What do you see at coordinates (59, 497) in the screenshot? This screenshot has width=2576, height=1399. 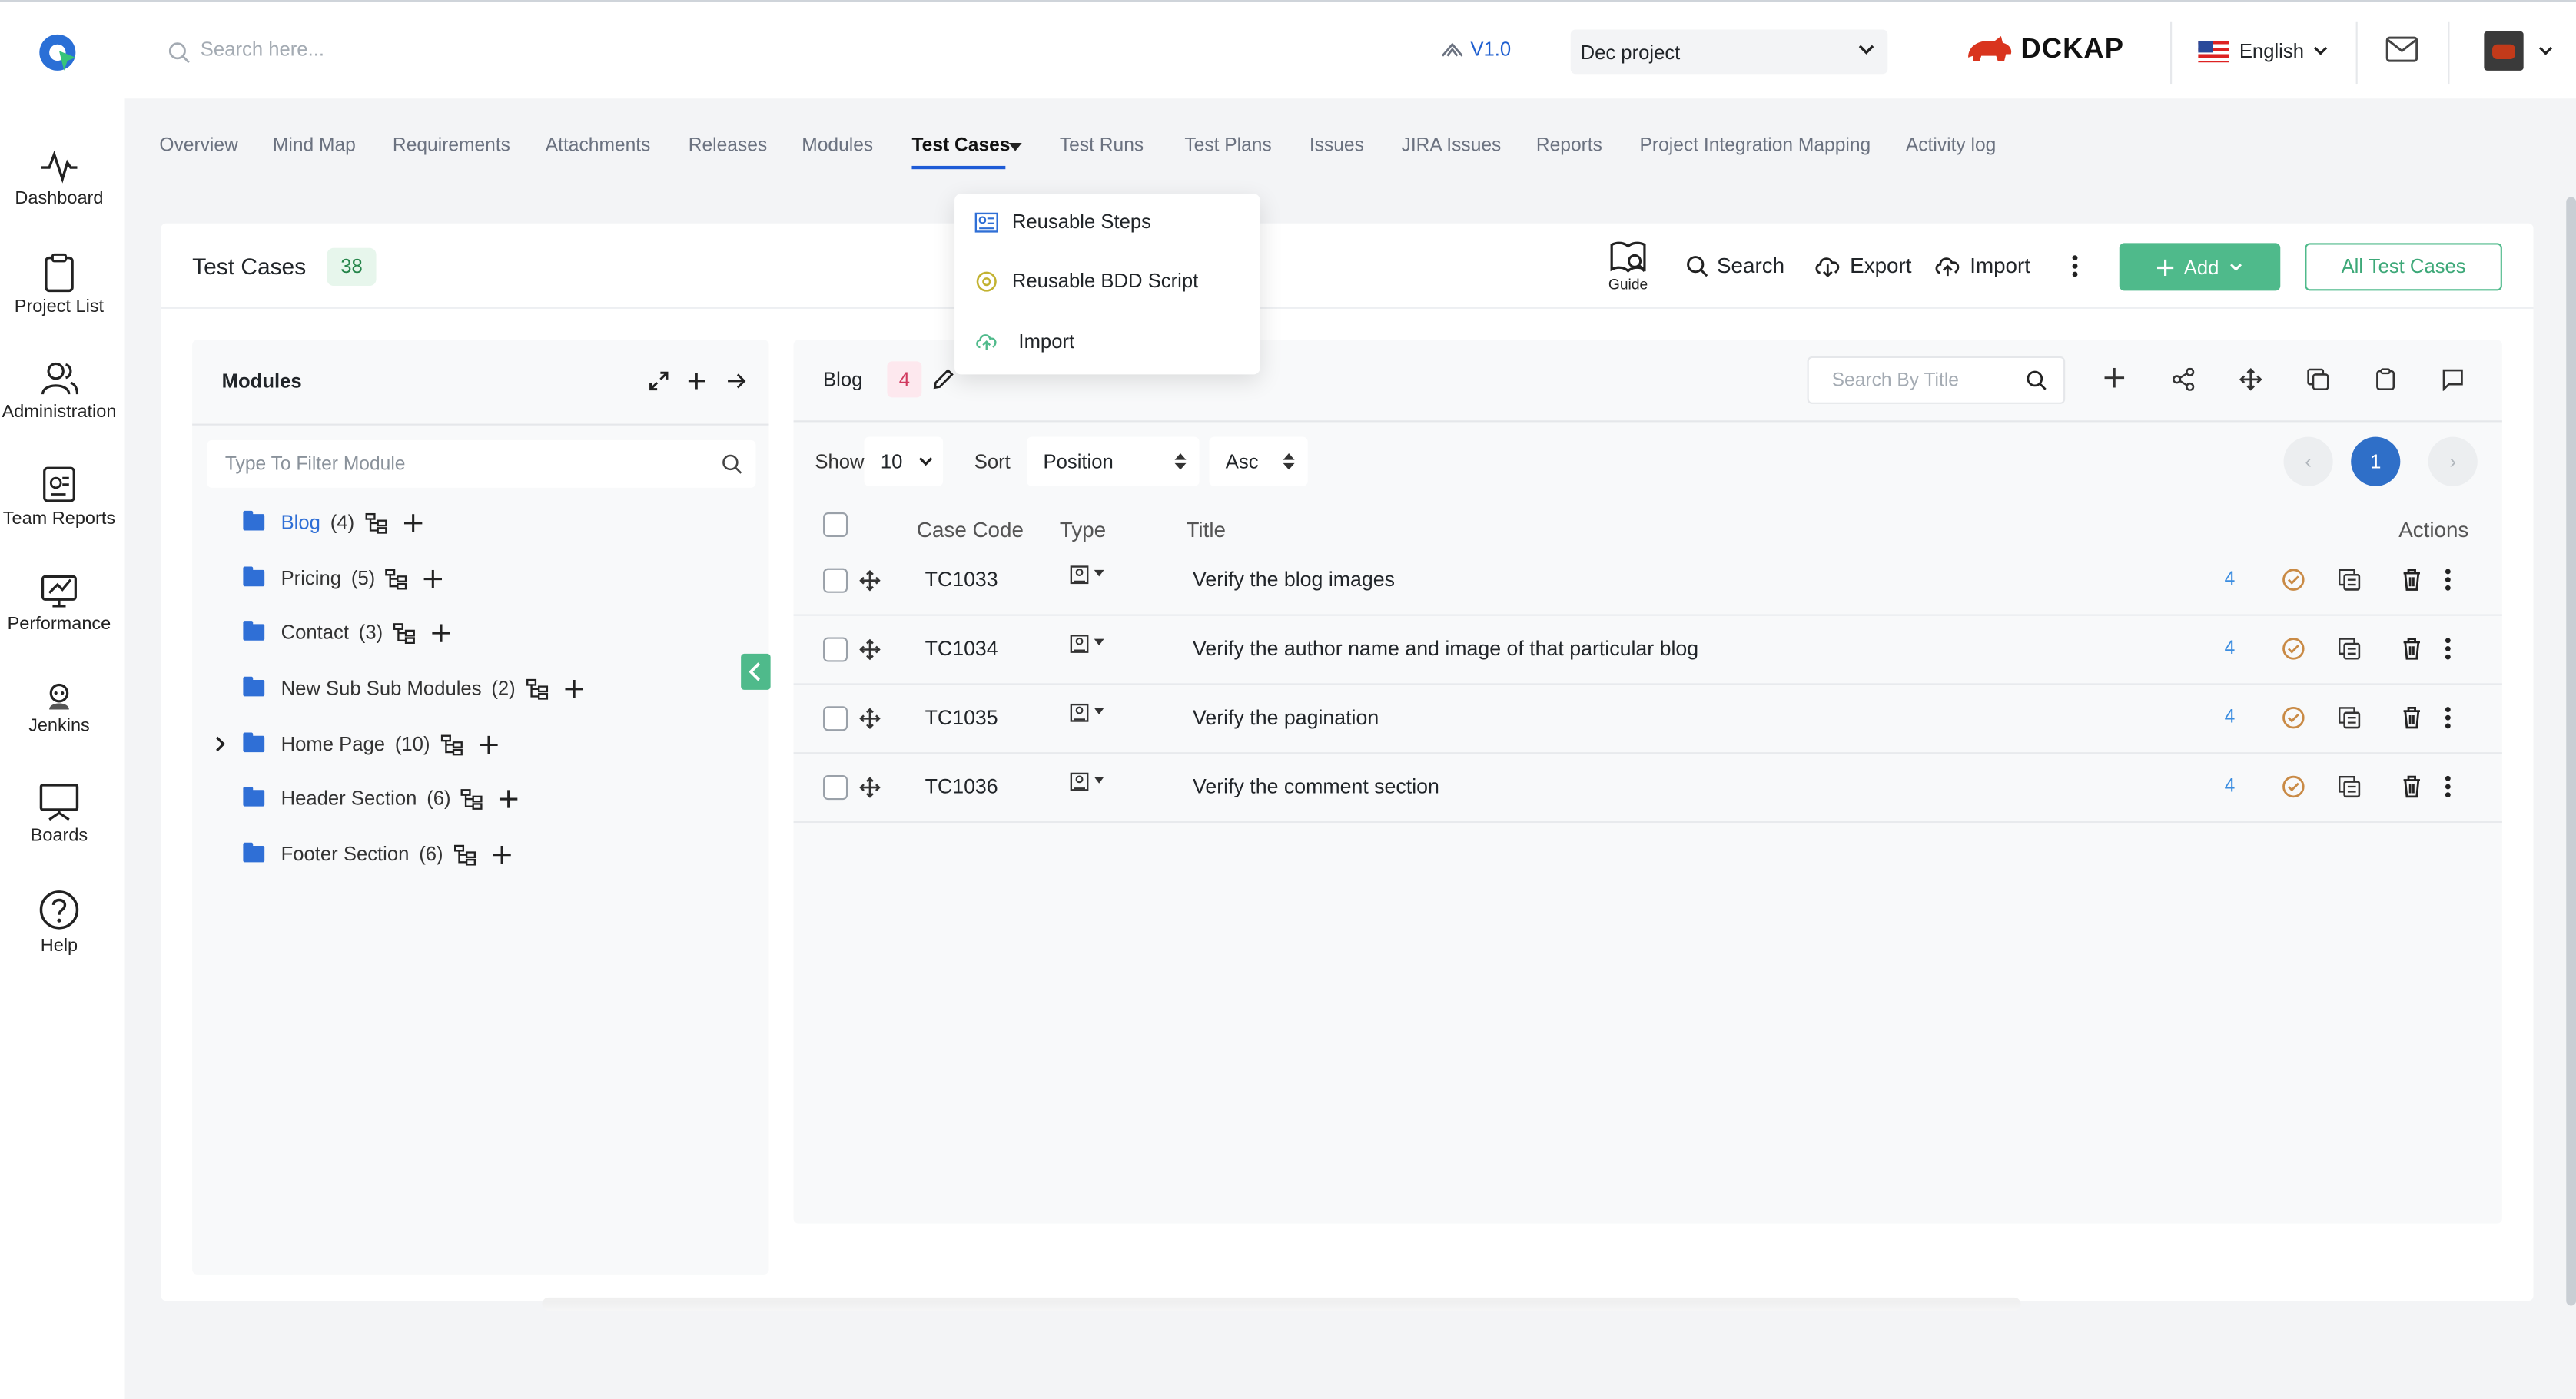 I see `sidebar-item-team-reports: Team Reports` at bounding box center [59, 497].